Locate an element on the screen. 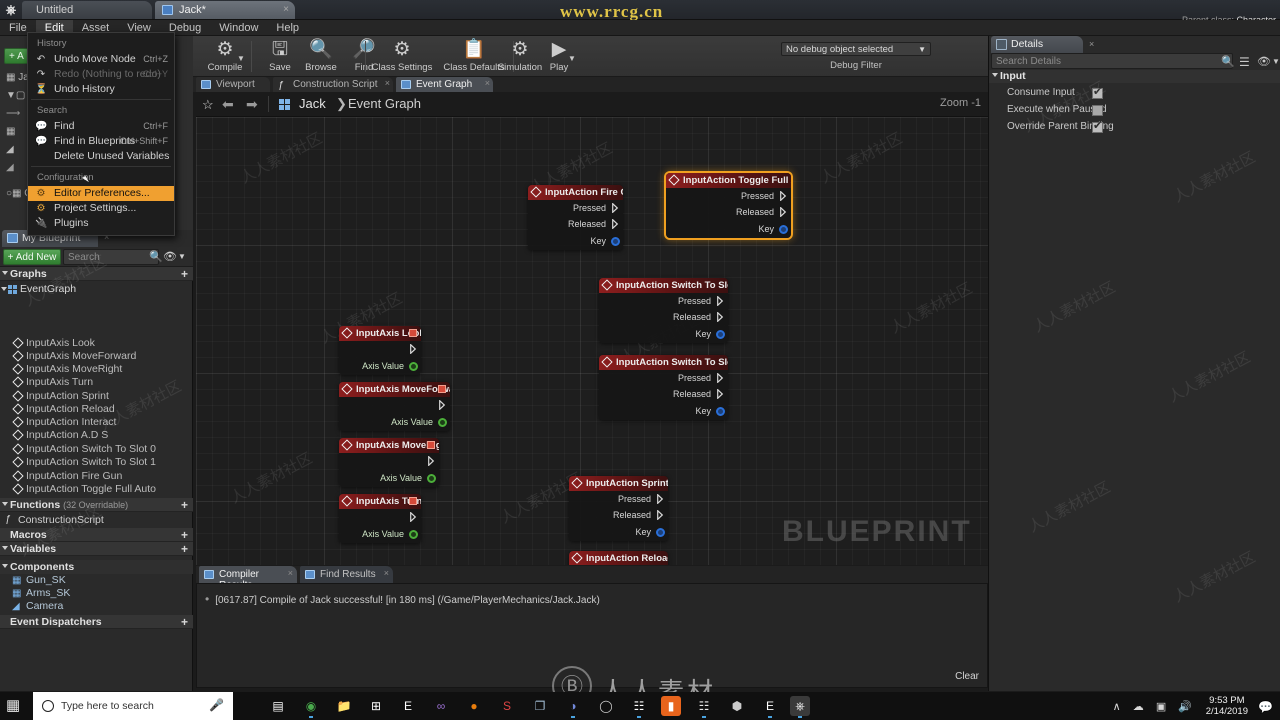 The image size is (1280, 720). node-inputaxis-moveright: InputAxis MoveRight Axis Value is located at coordinates (389, 462).